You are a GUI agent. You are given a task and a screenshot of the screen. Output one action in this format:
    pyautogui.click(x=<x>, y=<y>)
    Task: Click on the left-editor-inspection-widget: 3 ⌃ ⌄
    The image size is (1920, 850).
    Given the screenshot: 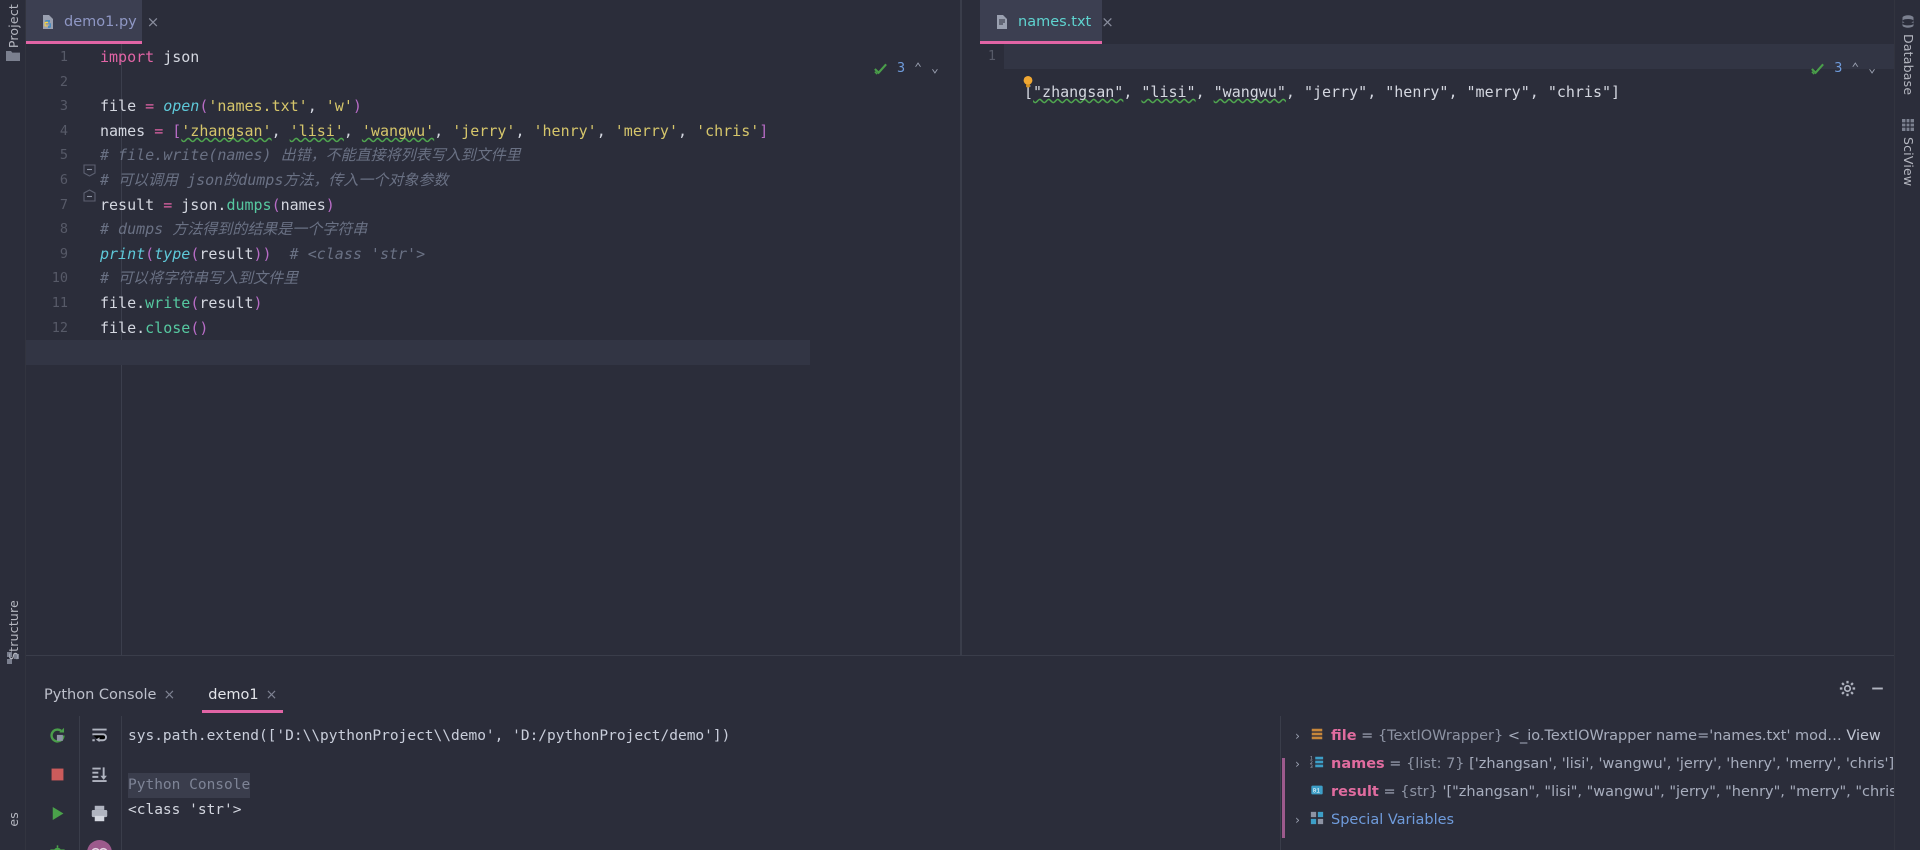 What is the action you would take?
    pyautogui.click(x=906, y=68)
    